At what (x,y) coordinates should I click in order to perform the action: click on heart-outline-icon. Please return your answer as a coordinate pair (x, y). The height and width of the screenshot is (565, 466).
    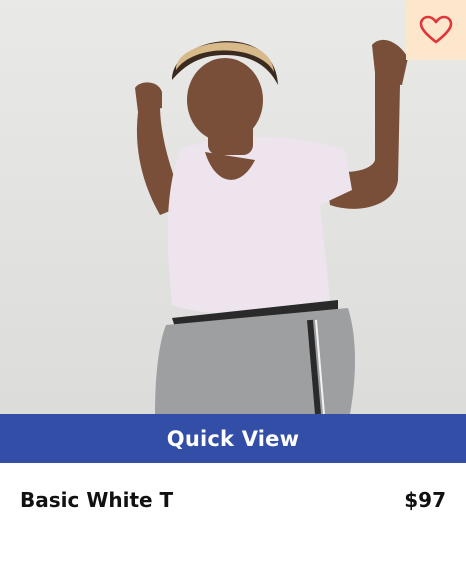
    Looking at the image, I should click on (436, 29).